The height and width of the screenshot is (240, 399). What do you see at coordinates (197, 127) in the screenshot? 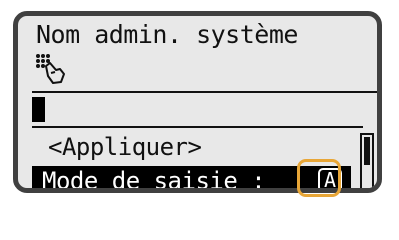
I see `input-underline` at bounding box center [197, 127].